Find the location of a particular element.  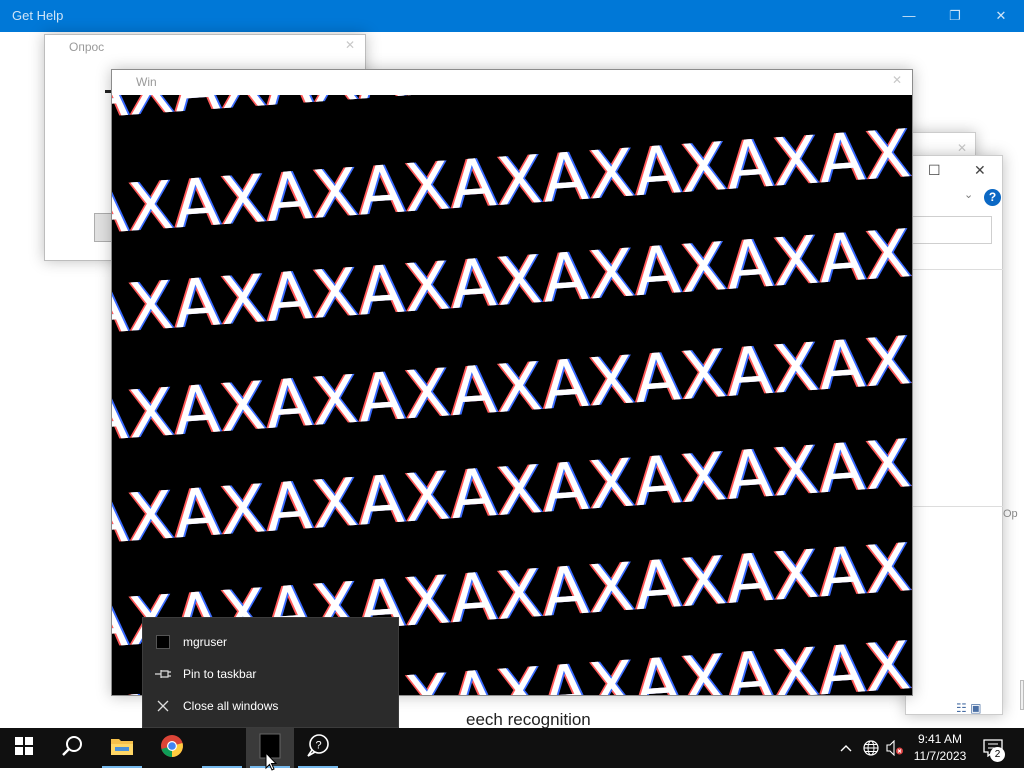

chrome-button is located at coordinates (172, 748).